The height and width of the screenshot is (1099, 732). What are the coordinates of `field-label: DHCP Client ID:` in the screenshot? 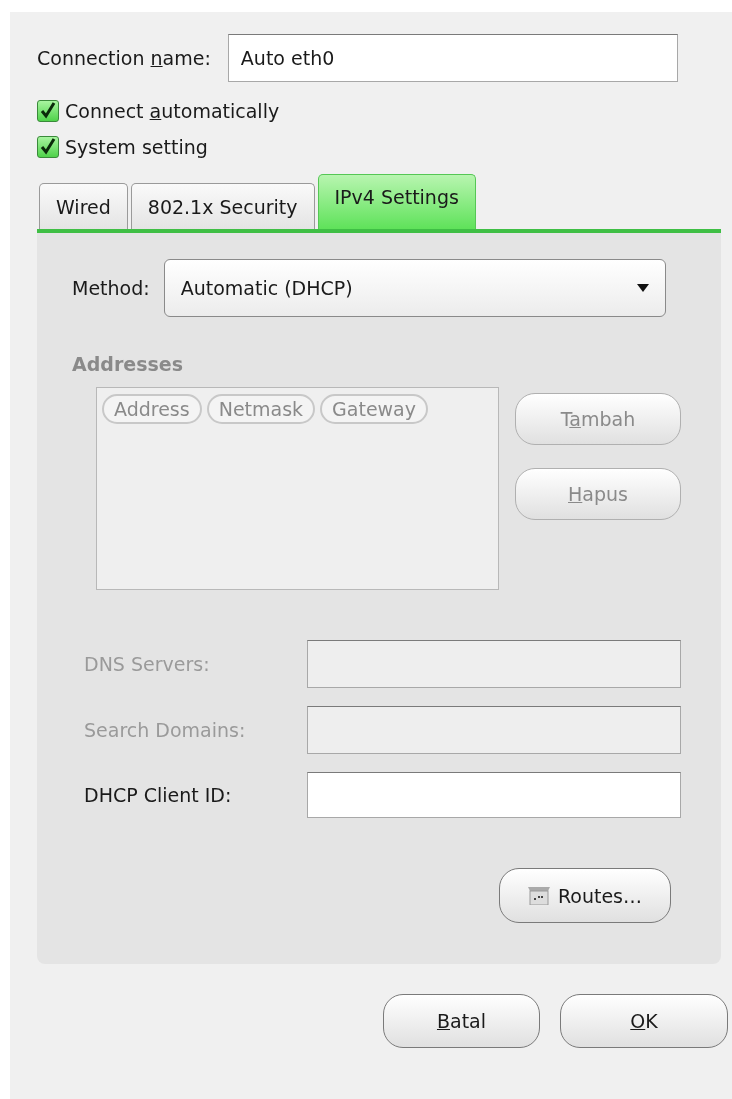 It's located at (158, 795).